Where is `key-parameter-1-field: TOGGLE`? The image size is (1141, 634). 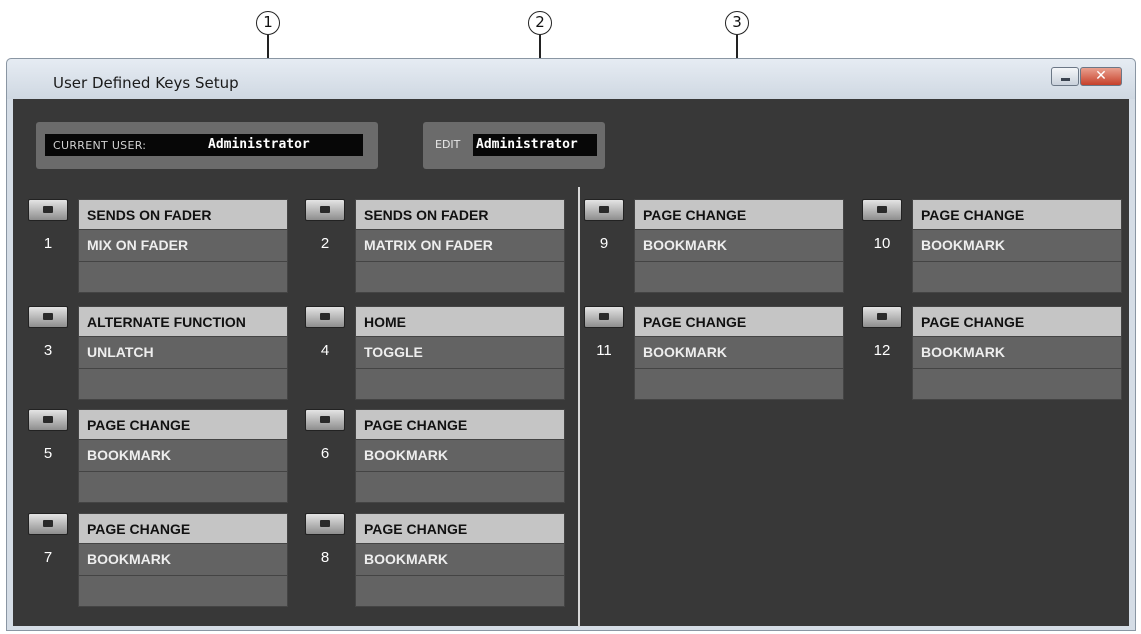
key-parameter-1-field: TOGGLE is located at coordinates (460, 352).